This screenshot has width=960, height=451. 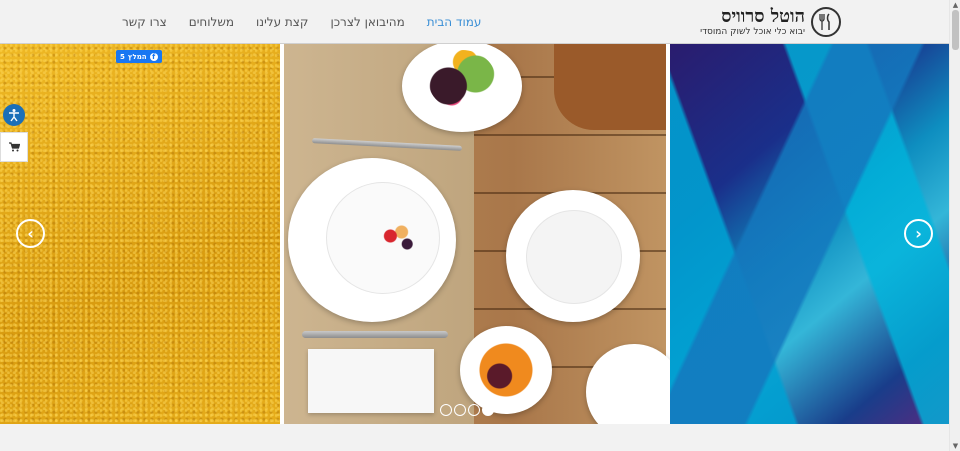 I want to click on nav-shipping: משלוחים, so click(x=211, y=22).